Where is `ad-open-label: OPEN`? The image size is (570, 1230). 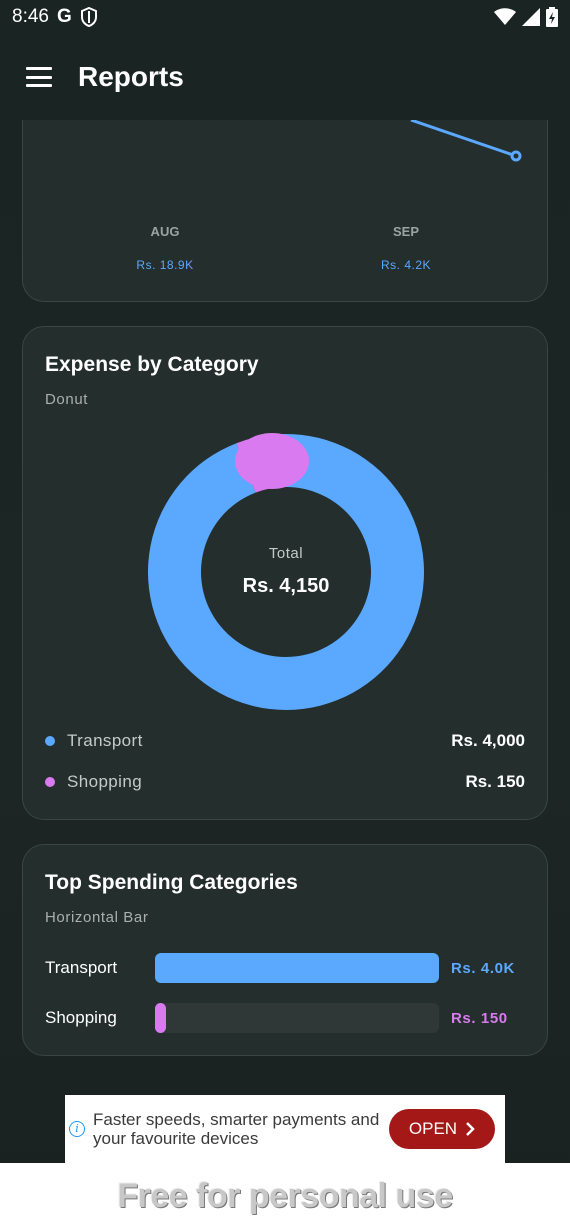
ad-open-label: OPEN is located at coordinates (433, 1128).